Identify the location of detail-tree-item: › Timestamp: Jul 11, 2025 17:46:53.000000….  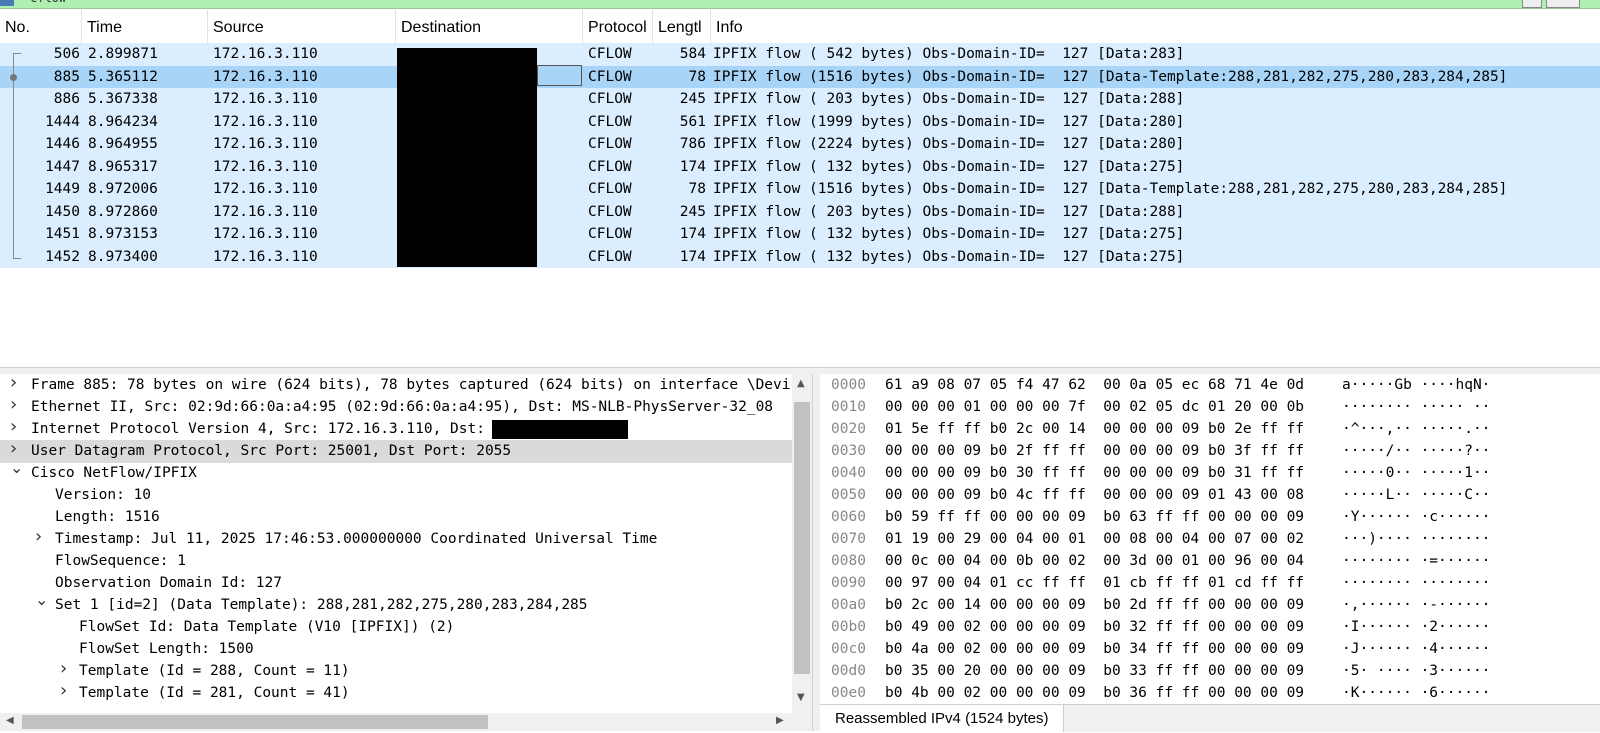
(396, 538).